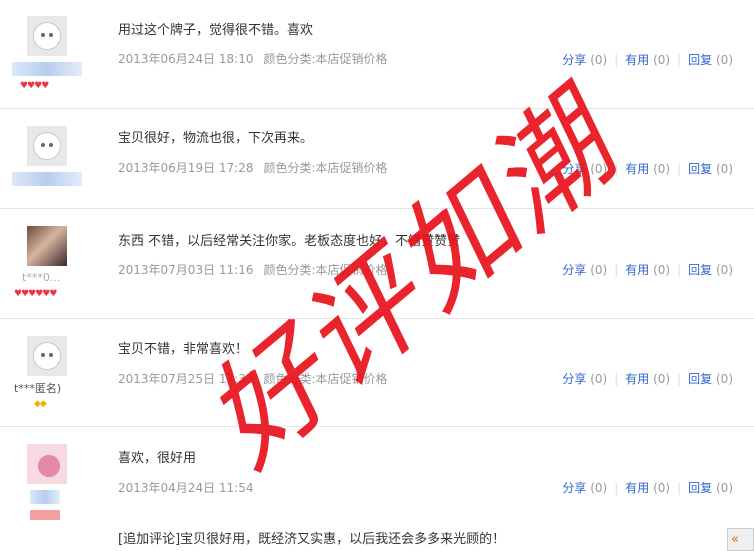 The width and height of the screenshot is (754, 551). I want to click on user-level-hearts-icon: ♥♥♥♥♥♥, so click(35, 294).